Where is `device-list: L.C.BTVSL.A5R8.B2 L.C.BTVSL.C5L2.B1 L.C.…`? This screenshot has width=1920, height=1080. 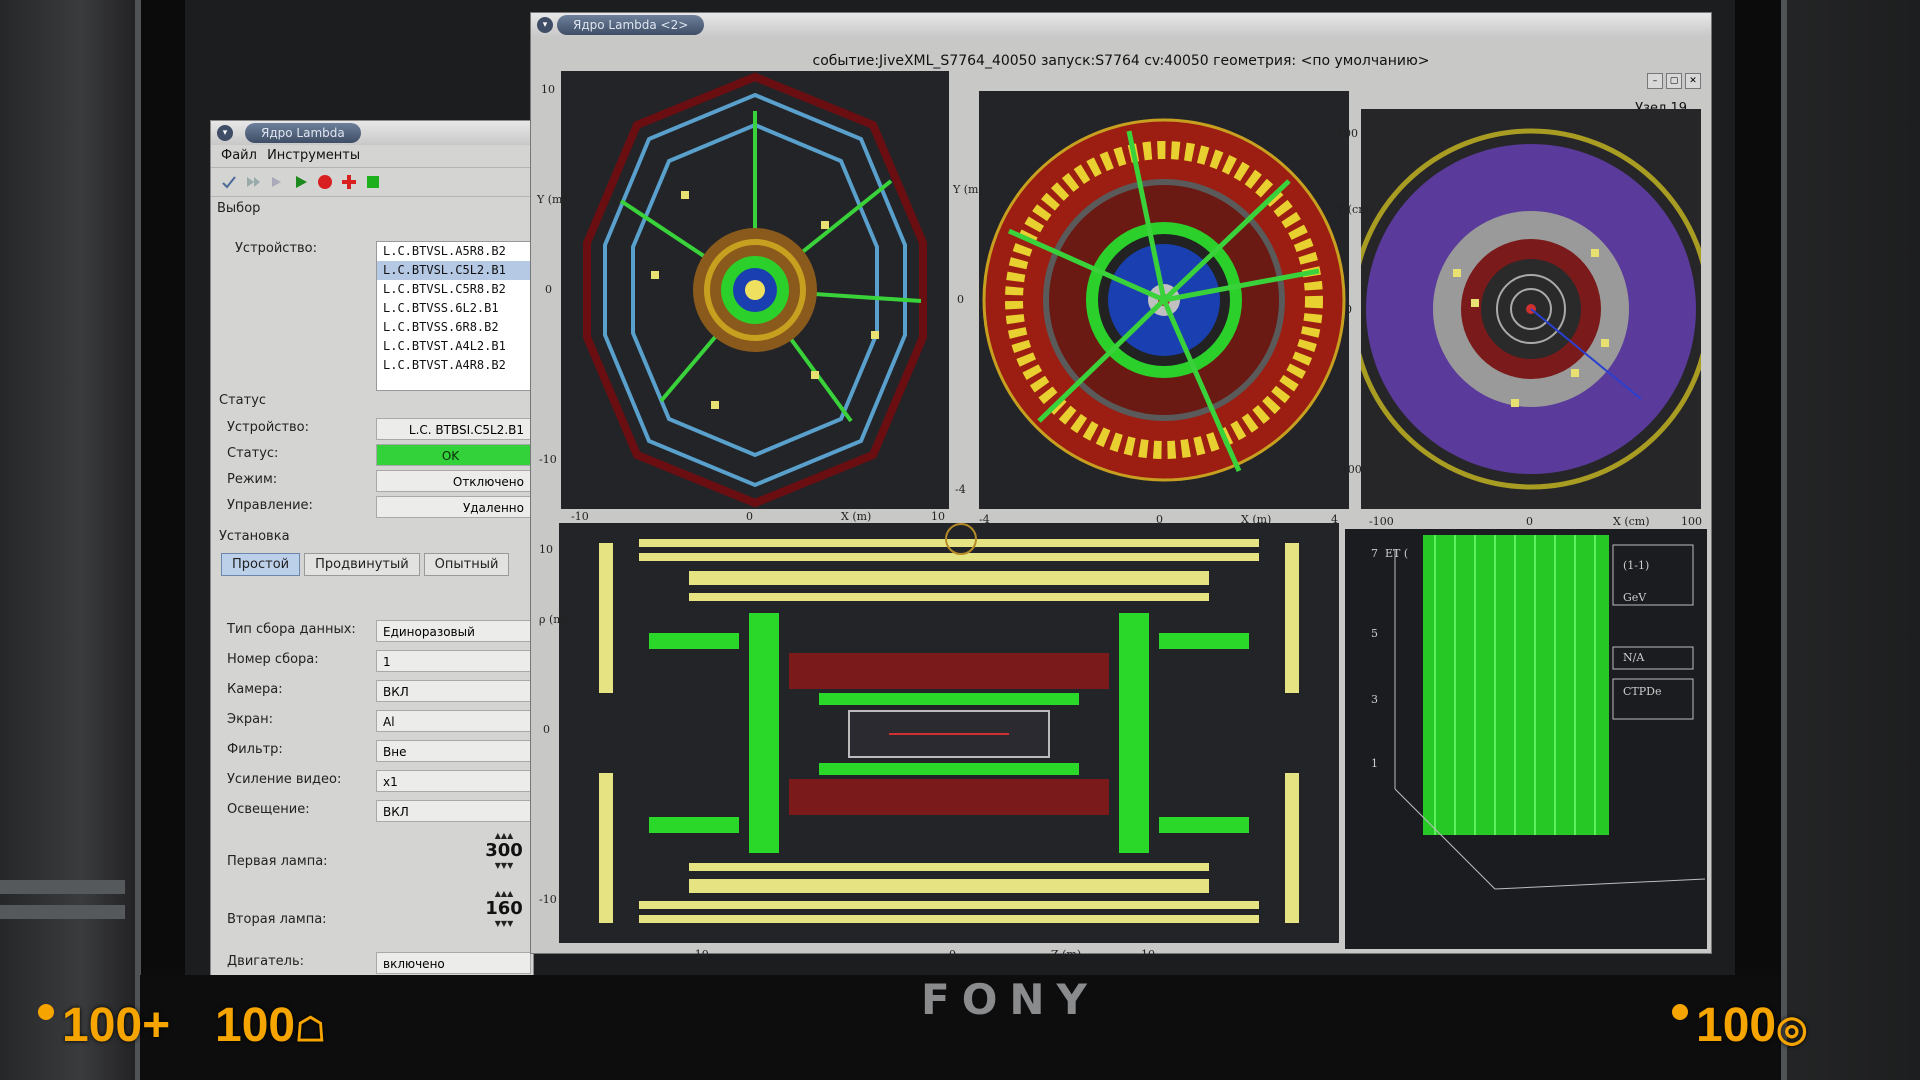
device-list: L.C.BTVSL.A5R8.B2 L.C.BTVSL.C5L2.B1 L.C.… is located at coordinates (454, 316).